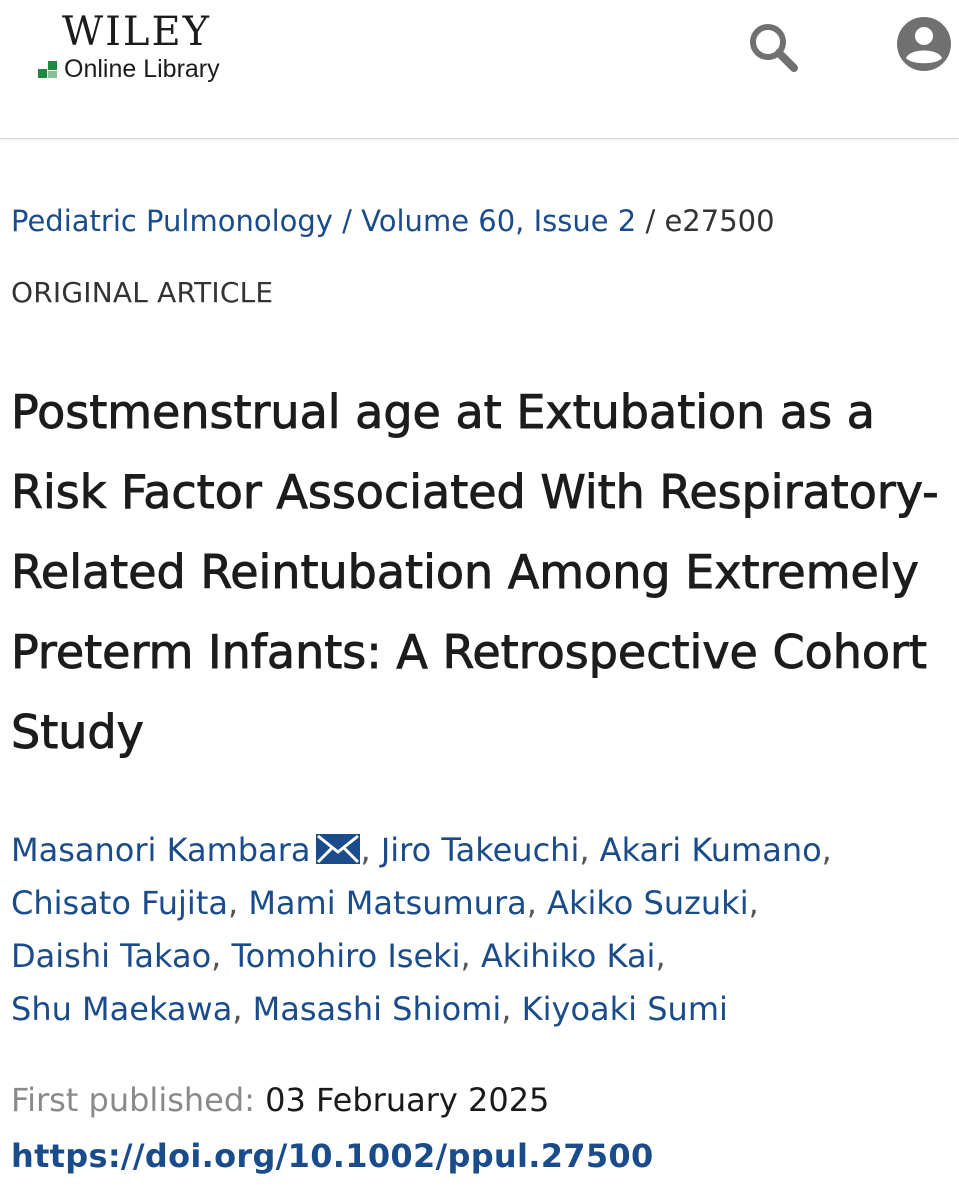  What do you see at coordinates (346, 956) in the screenshot?
I see `author-link: Tomohiro Iseki` at bounding box center [346, 956].